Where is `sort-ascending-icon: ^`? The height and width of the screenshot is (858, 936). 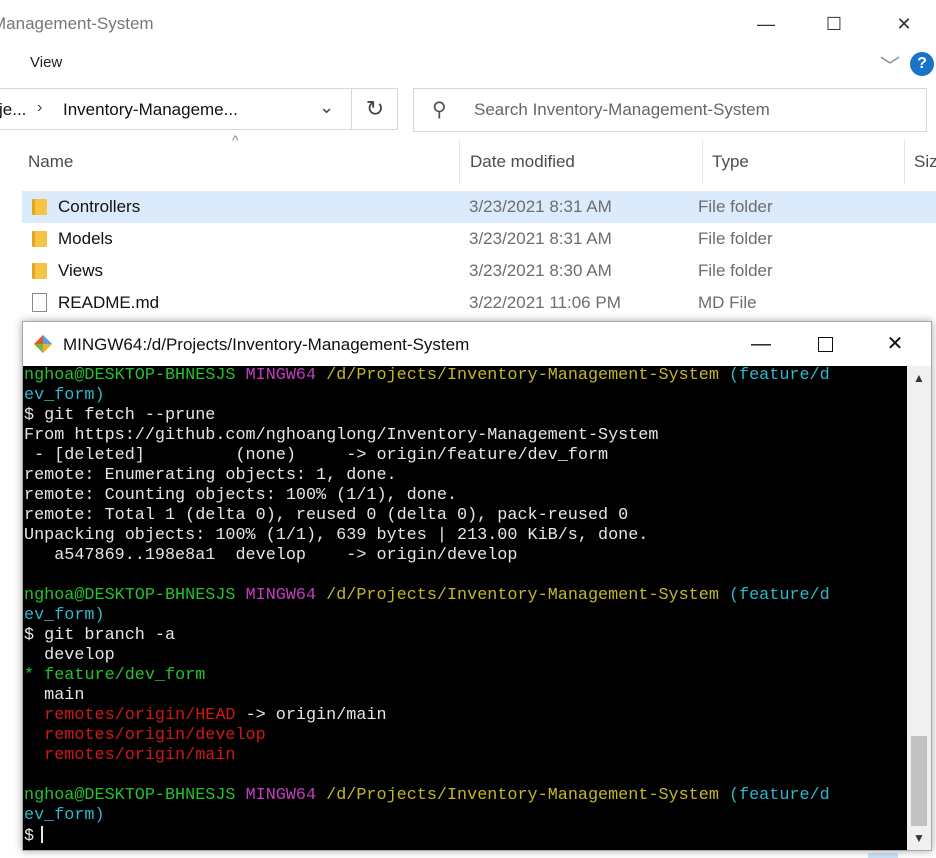
sort-ascending-icon: ^ is located at coordinates (235, 140).